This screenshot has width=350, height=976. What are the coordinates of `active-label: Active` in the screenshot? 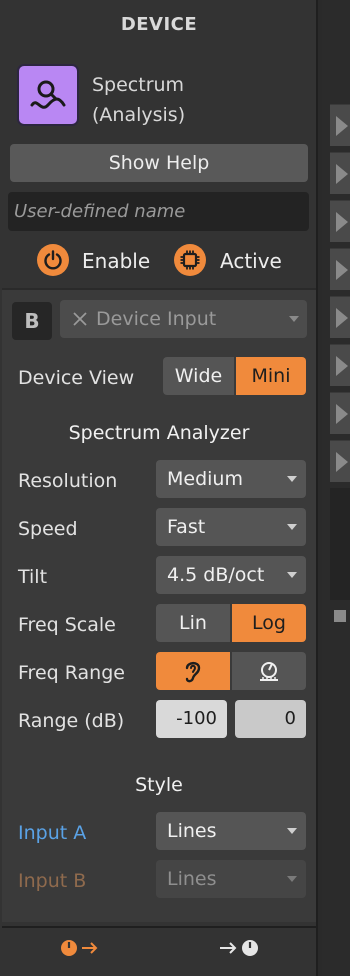 It's located at (251, 261).